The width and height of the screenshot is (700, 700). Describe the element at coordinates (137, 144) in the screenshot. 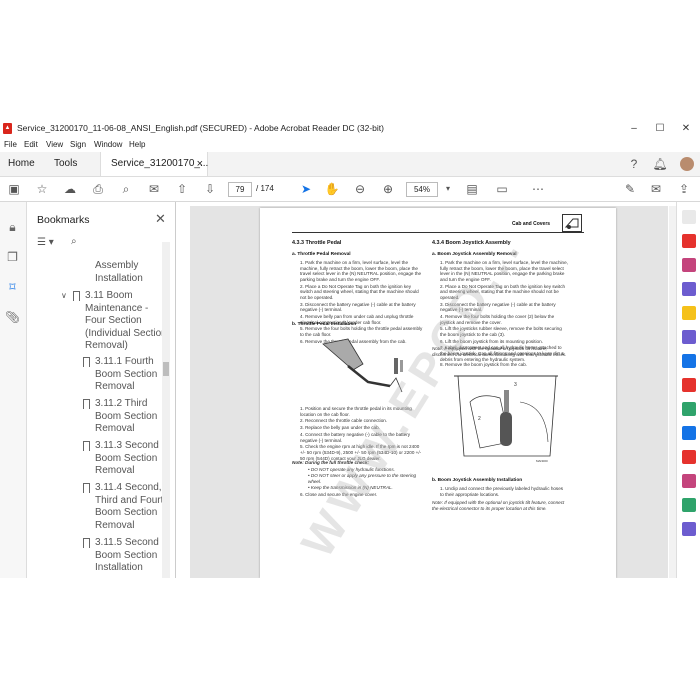

I see `menu-help: Help` at that location.